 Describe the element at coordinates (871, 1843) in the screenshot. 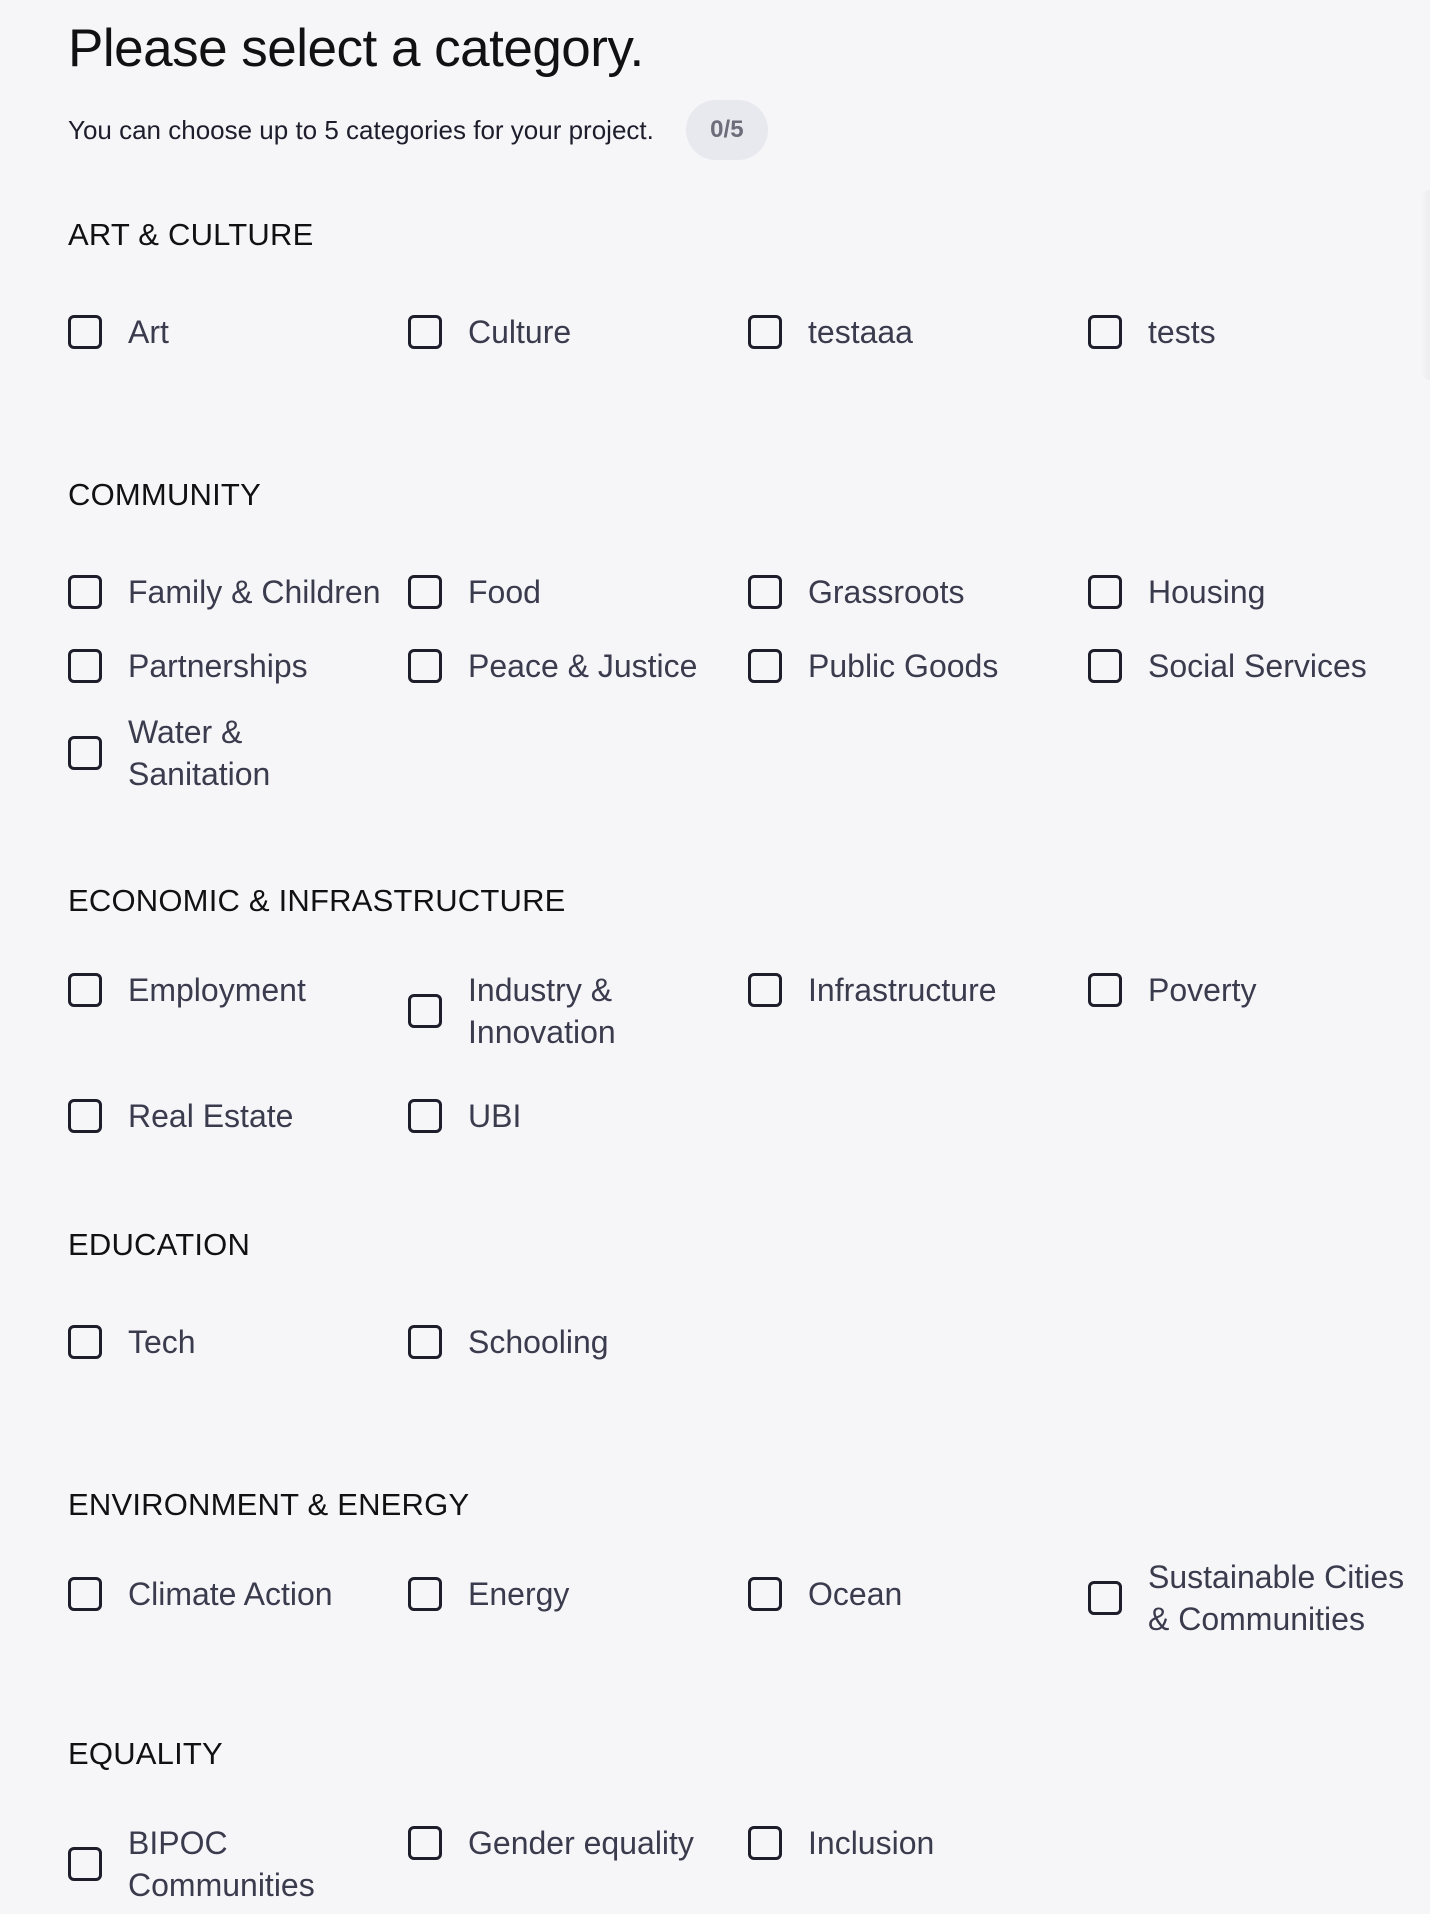

I see `category-label: Inclusion` at that location.